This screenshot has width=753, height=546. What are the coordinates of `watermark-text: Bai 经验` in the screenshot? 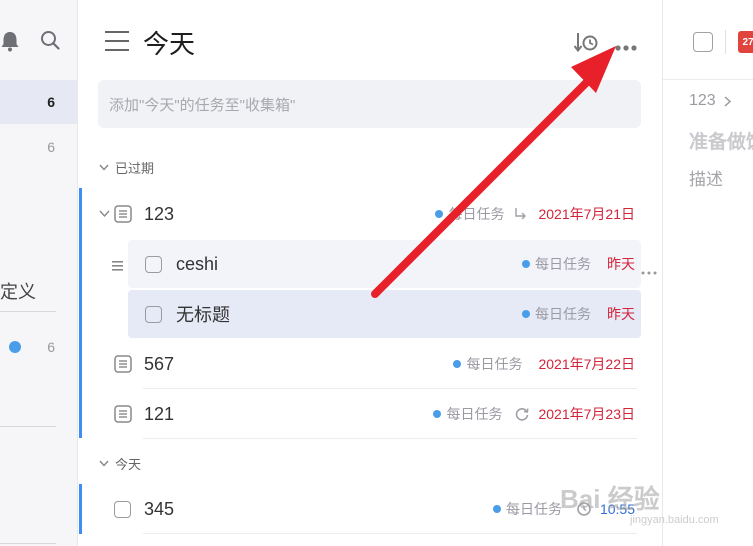 It's located at (610, 498).